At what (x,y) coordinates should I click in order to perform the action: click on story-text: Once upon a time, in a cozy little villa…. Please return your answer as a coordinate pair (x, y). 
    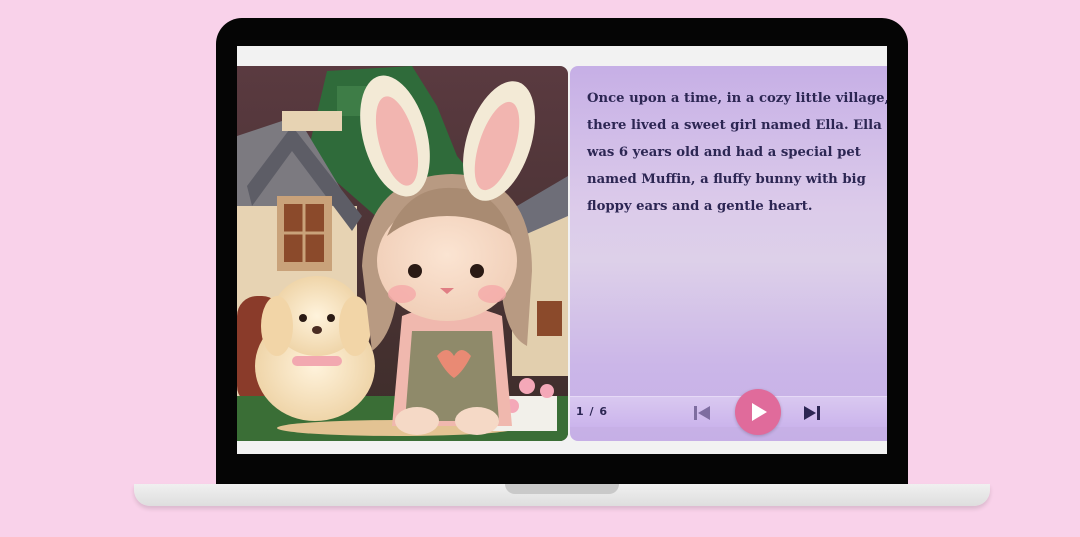
    Looking at the image, I should click on (737, 152).